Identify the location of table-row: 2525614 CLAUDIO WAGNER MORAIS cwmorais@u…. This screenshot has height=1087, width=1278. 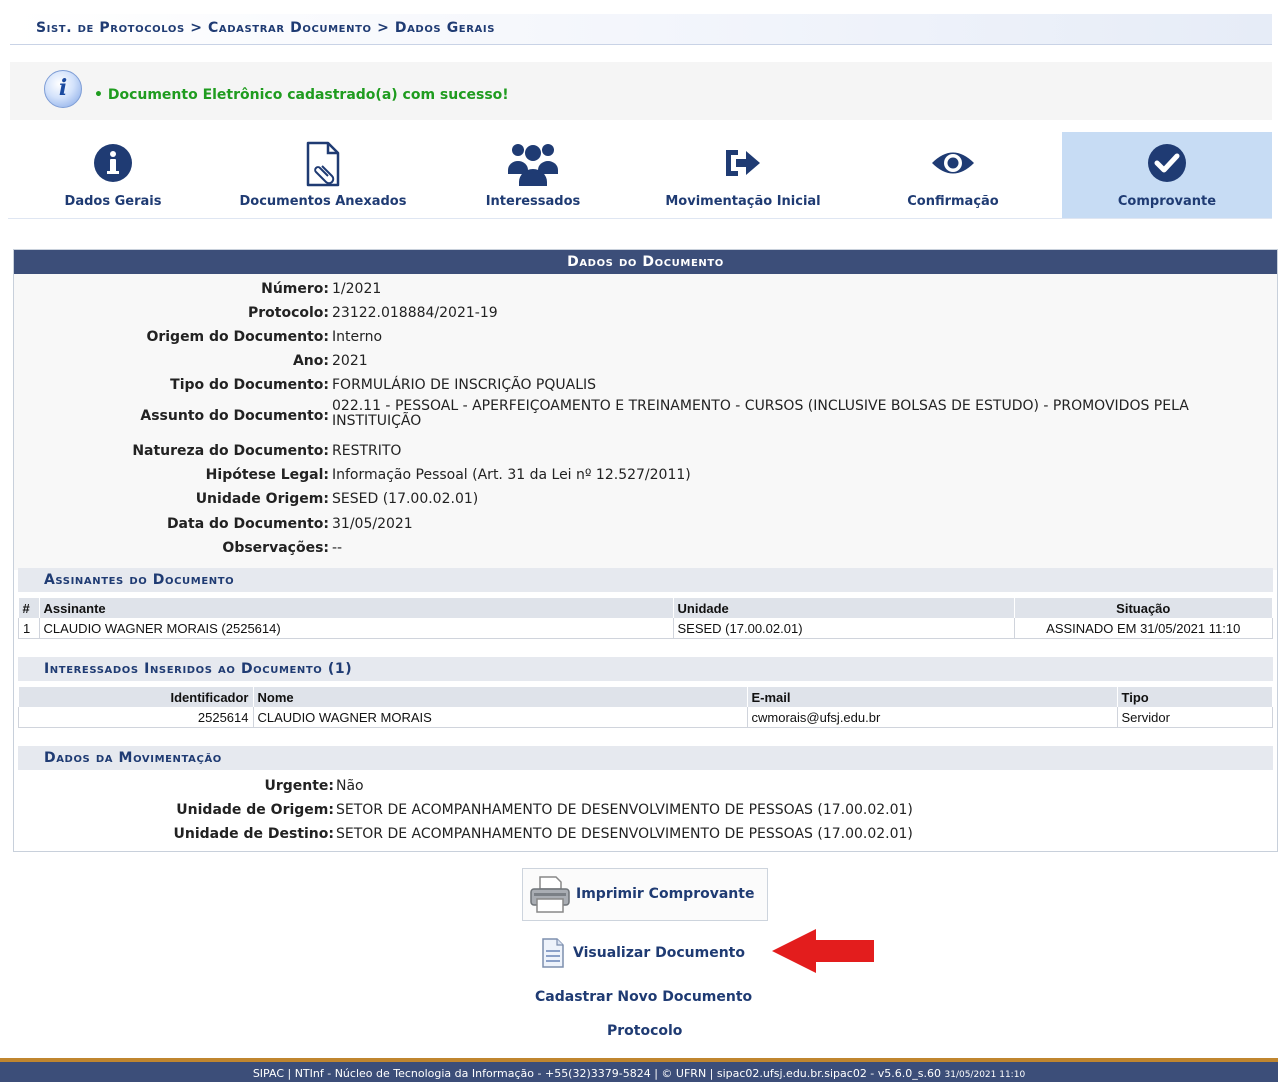
(645, 717).